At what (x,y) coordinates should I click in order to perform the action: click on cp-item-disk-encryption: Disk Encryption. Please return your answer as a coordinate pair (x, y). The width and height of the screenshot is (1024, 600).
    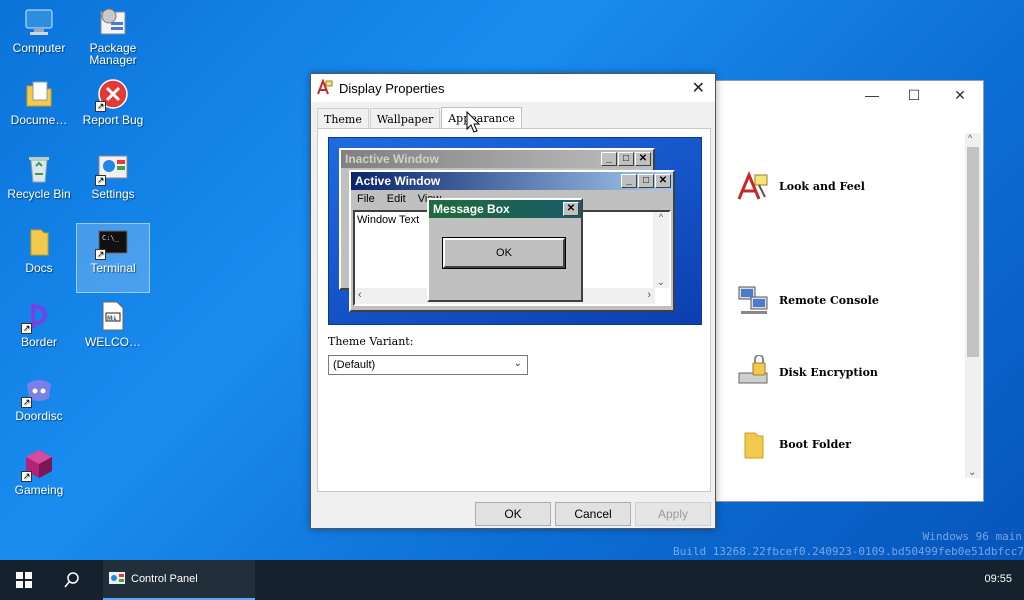
    Looking at the image, I should click on (807, 371).